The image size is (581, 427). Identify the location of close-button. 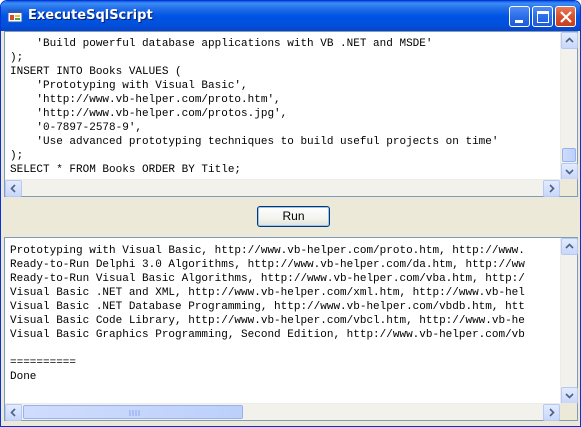
(565, 16).